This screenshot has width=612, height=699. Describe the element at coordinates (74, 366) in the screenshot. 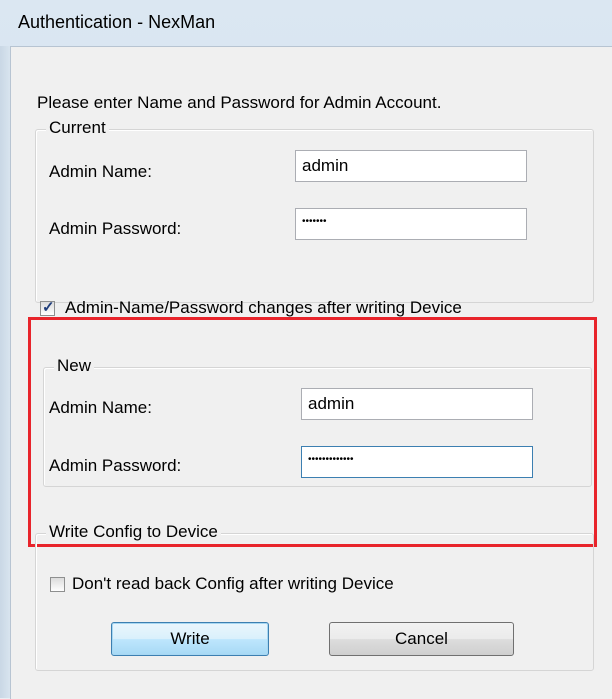

I see `new-group-legend: New` at that location.